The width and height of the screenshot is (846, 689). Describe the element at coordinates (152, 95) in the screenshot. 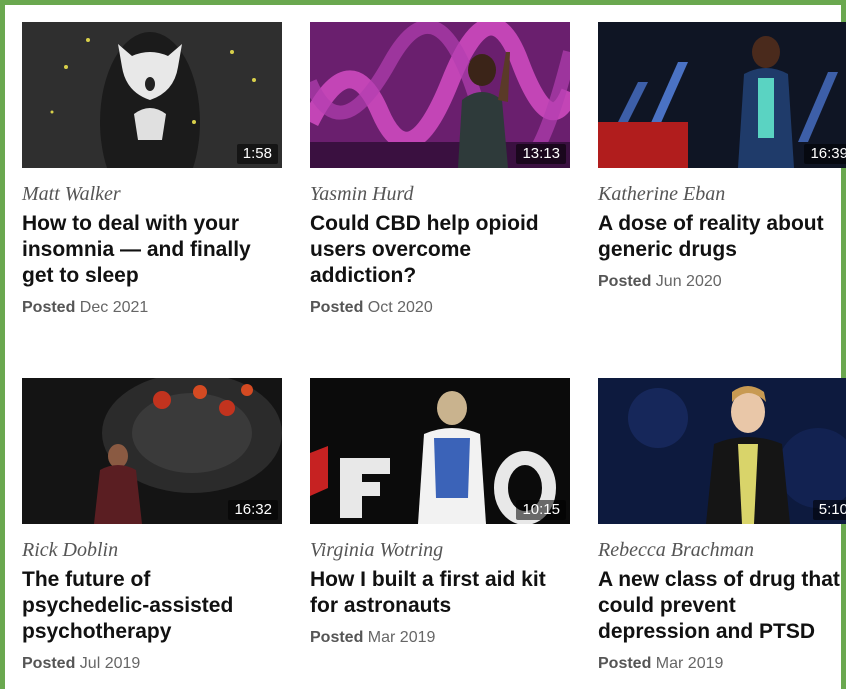

I see `video-thumbnail: 1:58` at that location.